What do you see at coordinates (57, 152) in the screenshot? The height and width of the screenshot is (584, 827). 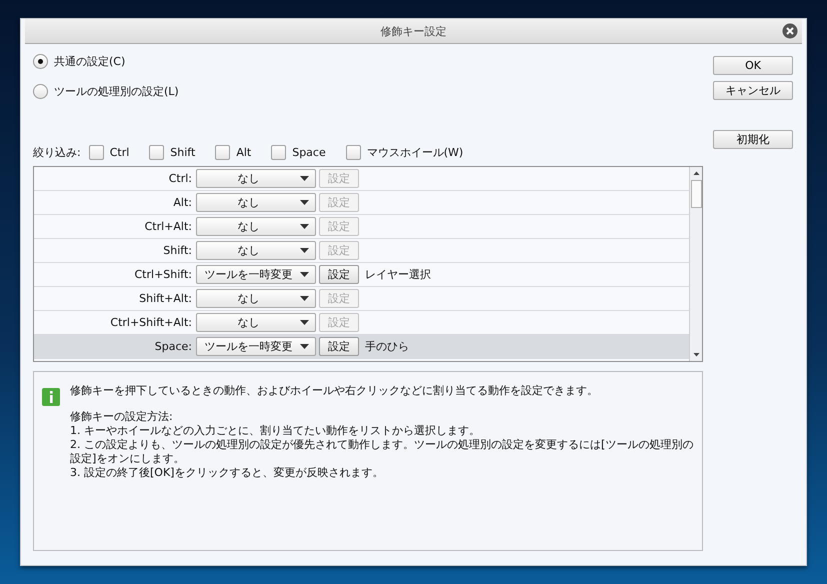 I see `filter-label: 絞り込み:` at bounding box center [57, 152].